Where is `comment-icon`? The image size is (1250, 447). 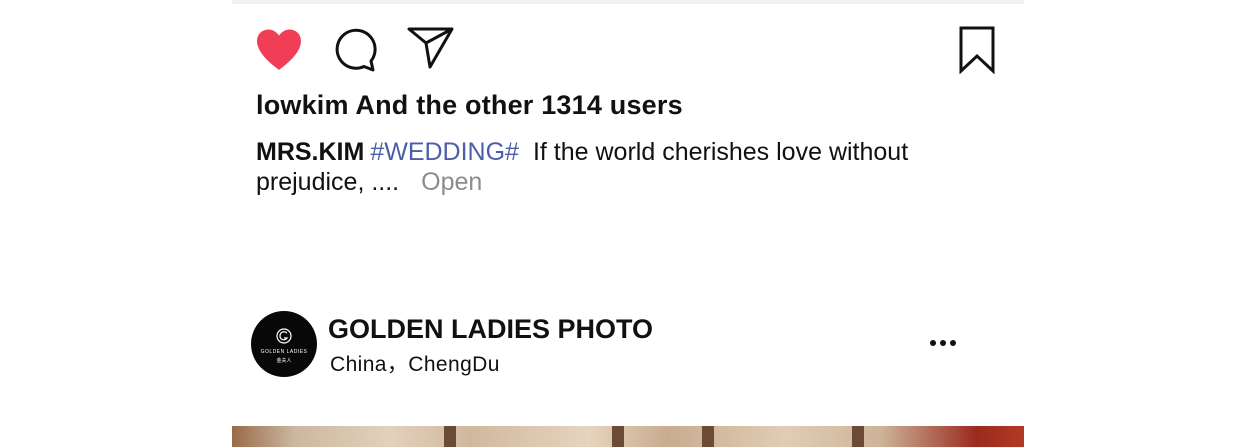
comment-icon is located at coordinates (355, 50).